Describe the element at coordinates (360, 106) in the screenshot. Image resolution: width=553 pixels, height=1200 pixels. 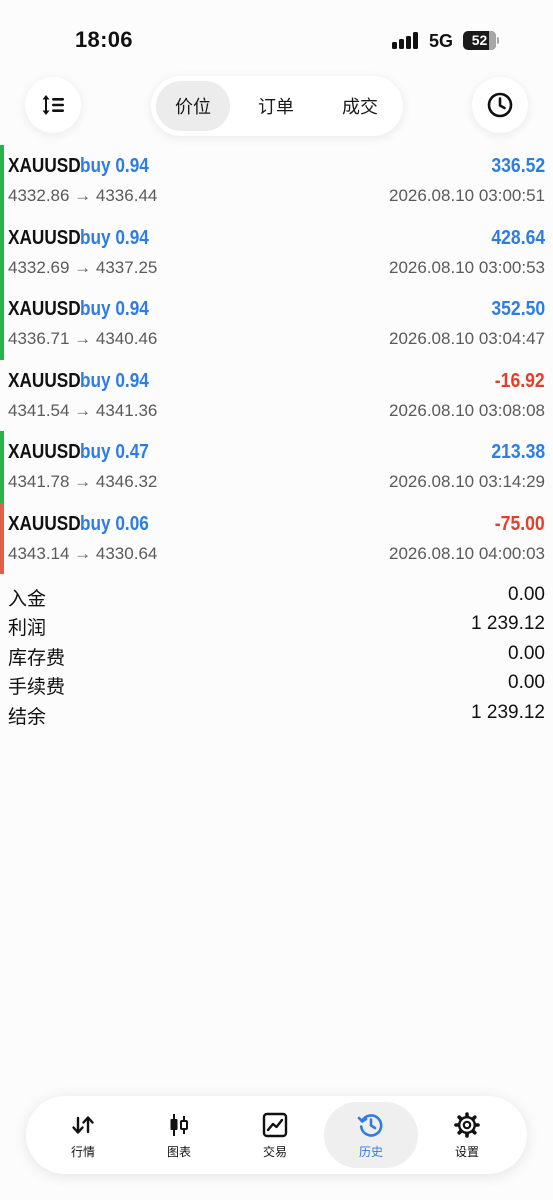
I see `tab-deals: 成交` at that location.